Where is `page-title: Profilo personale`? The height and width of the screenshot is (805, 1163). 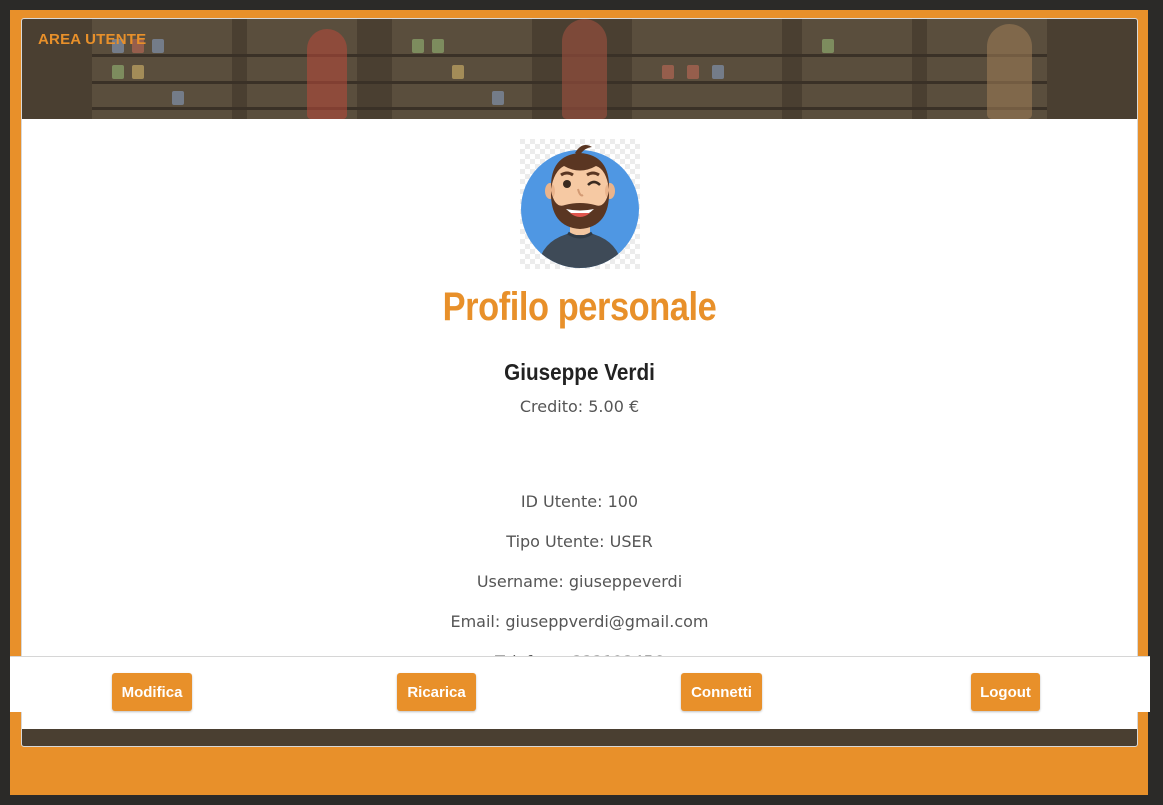 page-title: Profilo personale is located at coordinates (579, 307).